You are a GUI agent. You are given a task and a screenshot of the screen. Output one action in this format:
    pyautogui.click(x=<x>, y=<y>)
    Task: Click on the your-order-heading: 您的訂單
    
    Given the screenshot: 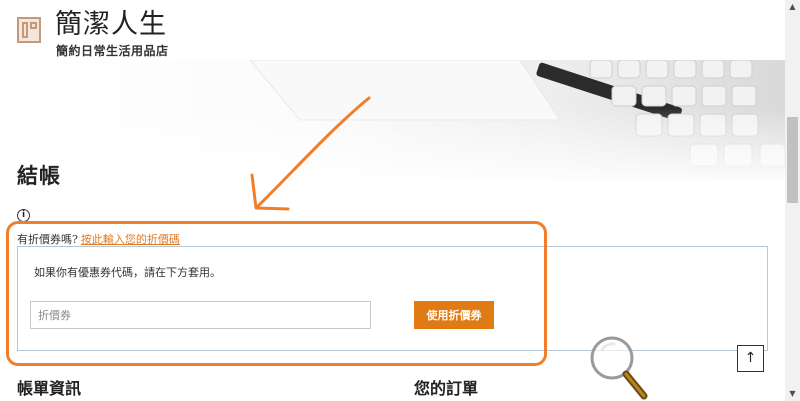 What is the action you would take?
    pyautogui.click(x=446, y=388)
    